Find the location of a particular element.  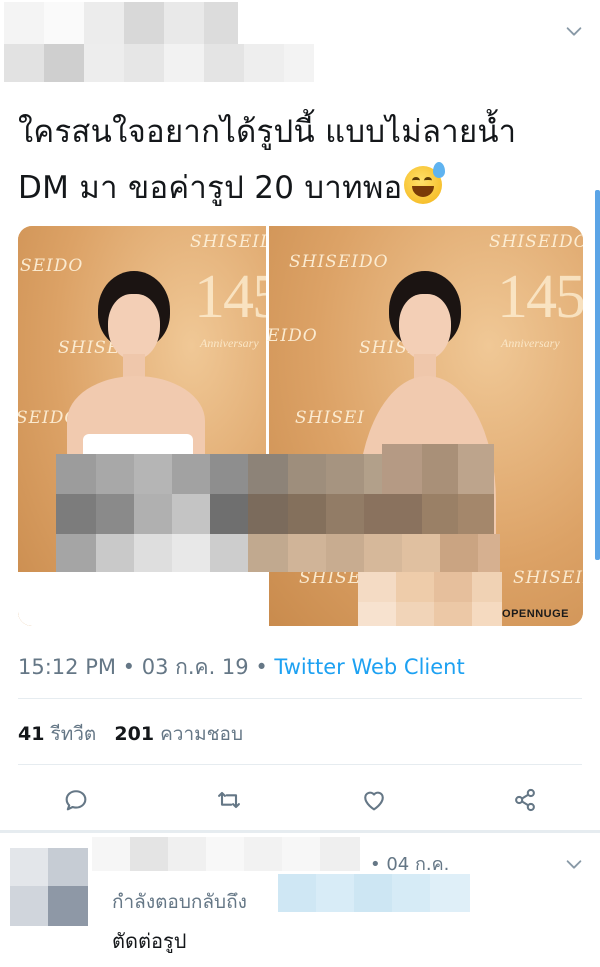

brand-text: EIDO is located at coordinates (292, 336).